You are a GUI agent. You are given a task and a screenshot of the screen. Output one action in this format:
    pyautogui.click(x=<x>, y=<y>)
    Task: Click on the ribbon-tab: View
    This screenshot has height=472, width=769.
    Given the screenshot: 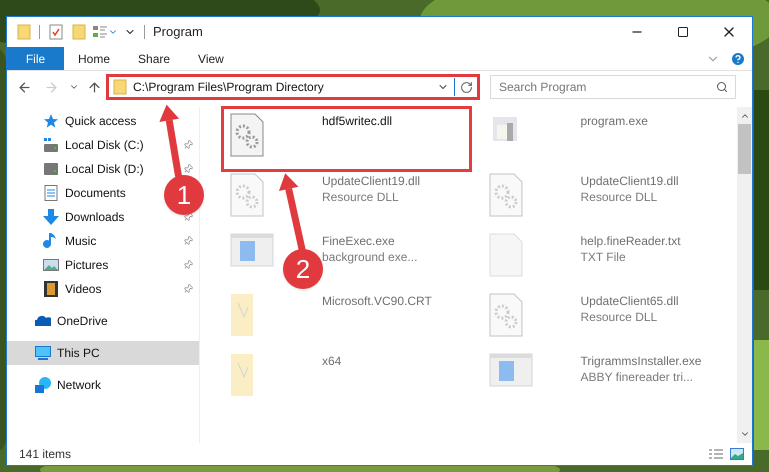 What is the action you would take?
    pyautogui.click(x=211, y=58)
    